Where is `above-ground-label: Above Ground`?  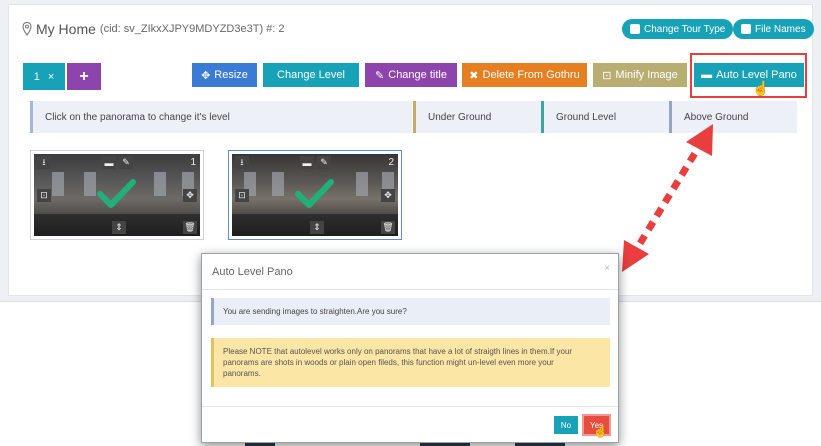
above-ground-label: Above Ground is located at coordinates (716, 117).